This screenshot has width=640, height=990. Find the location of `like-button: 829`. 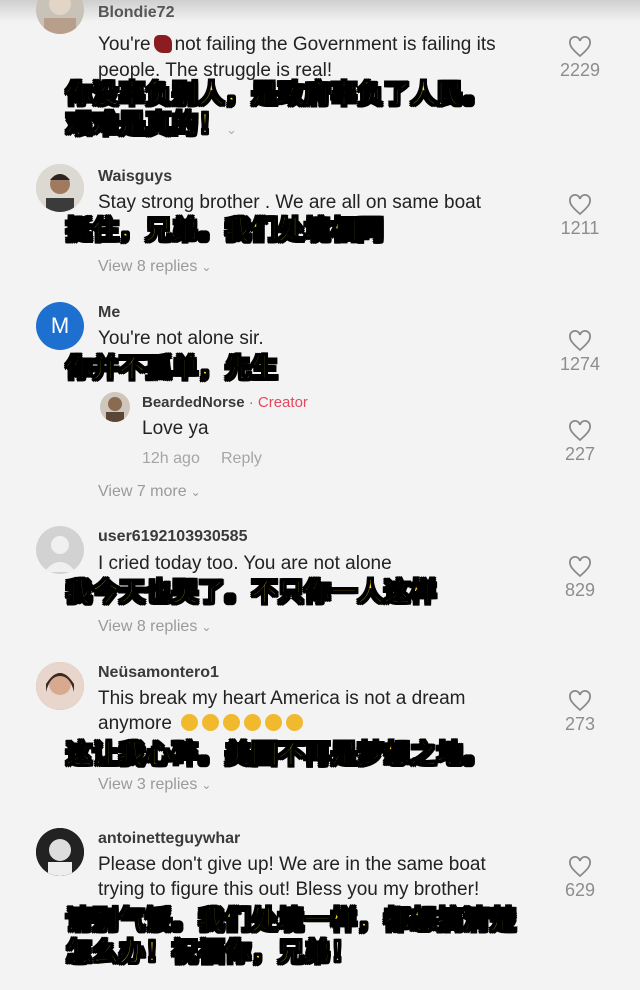

like-button: 829 is located at coordinates (580, 578).